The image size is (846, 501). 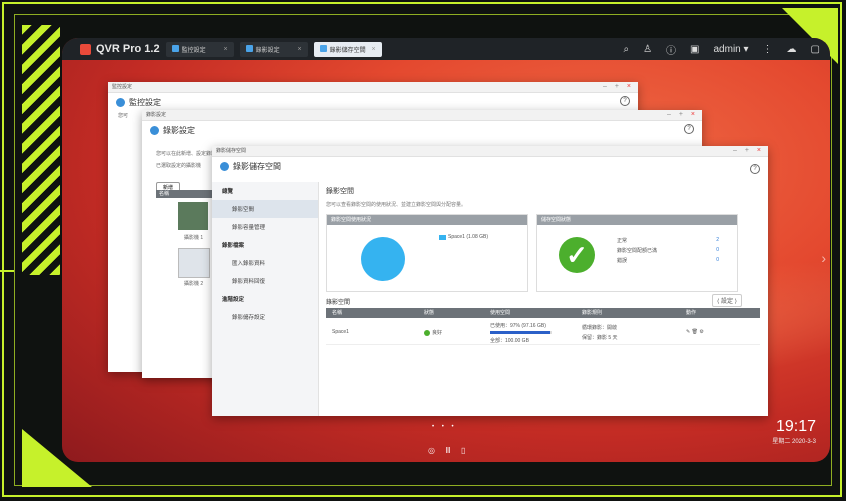 I want to click on sidebar-group-advanced: 進階設定, so click(x=265, y=299).